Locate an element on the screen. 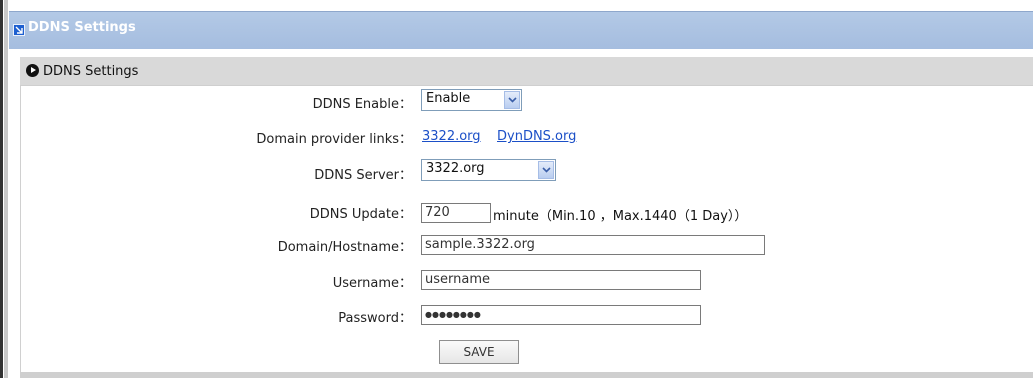 Image resolution: width=1033 pixels, height=378 pixels. ddns-update-input: 720 is located at coordinates (456, 213).